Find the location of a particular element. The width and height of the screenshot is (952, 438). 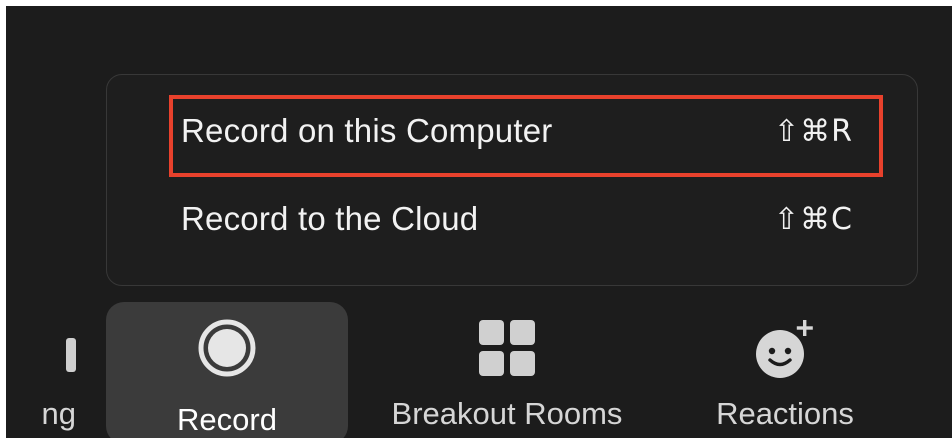

reactions-label: Reactions is located at coordinates (785, 413).